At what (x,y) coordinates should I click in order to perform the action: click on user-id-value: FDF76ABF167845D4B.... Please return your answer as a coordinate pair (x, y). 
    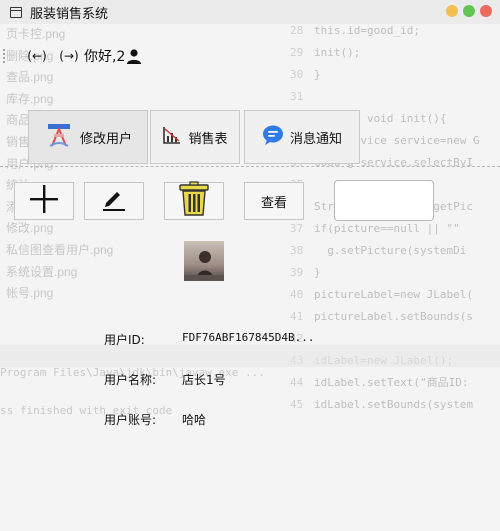
    Looking at the image, I should click on (248, 337).